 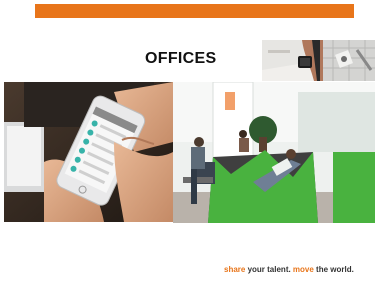 I want to click on top-accent-bar, so click(x=194, y=11).